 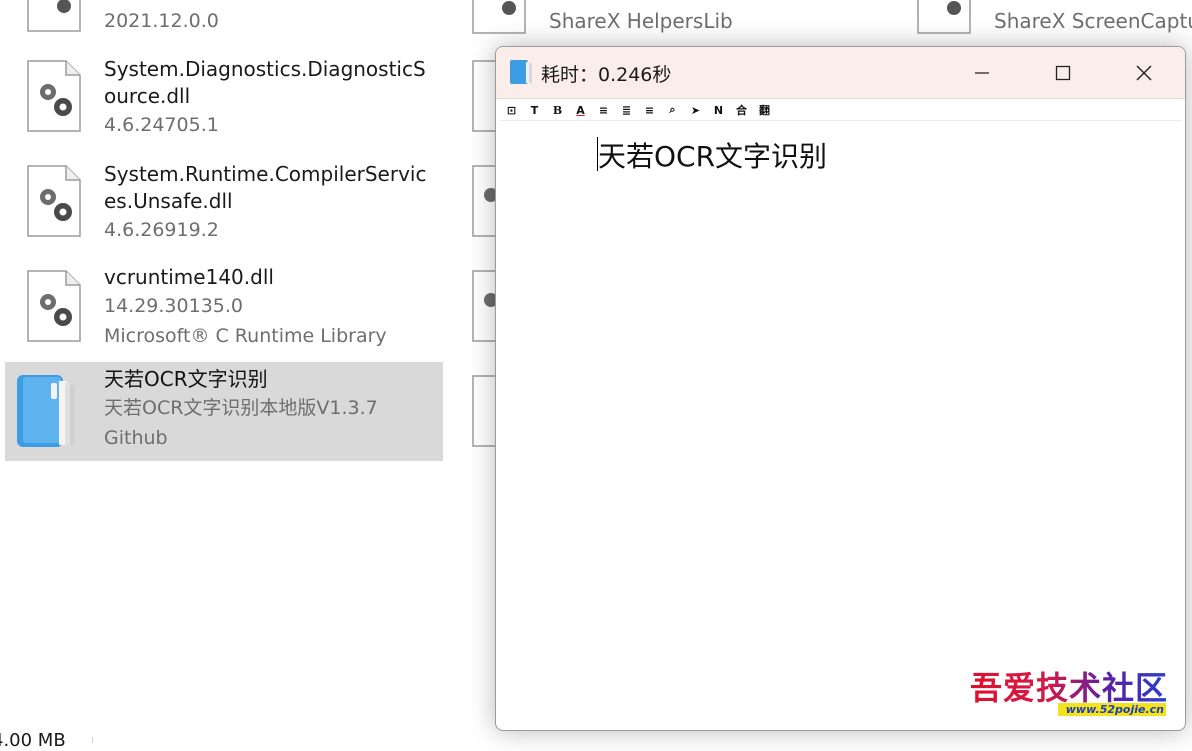 I want to click on box-icon: ⊡, so click(x=511, y=110).